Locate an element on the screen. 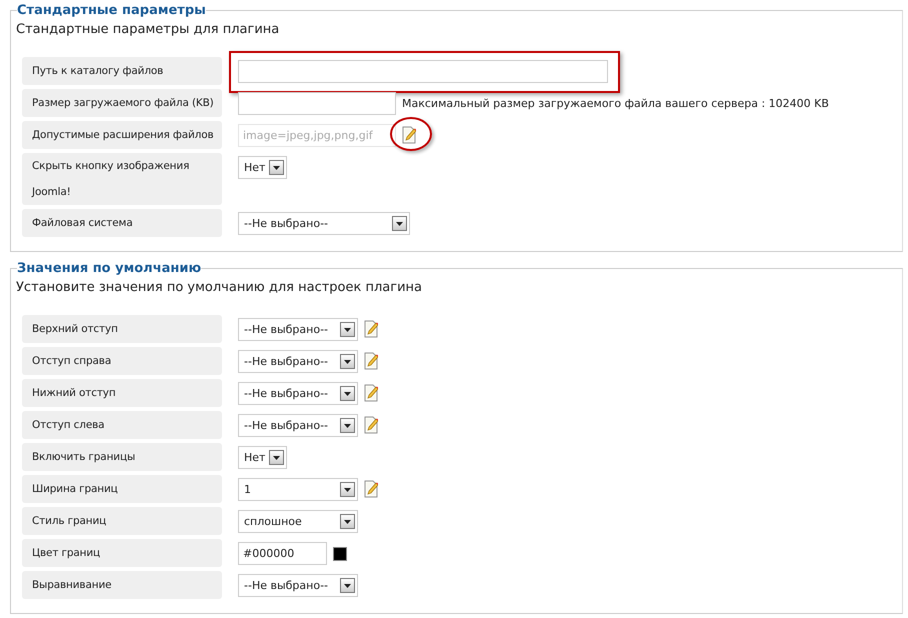 Image resolution: width=908 pixels, height=618 pixels. field-label: Выравнивание is located at coordinates (122, 585).